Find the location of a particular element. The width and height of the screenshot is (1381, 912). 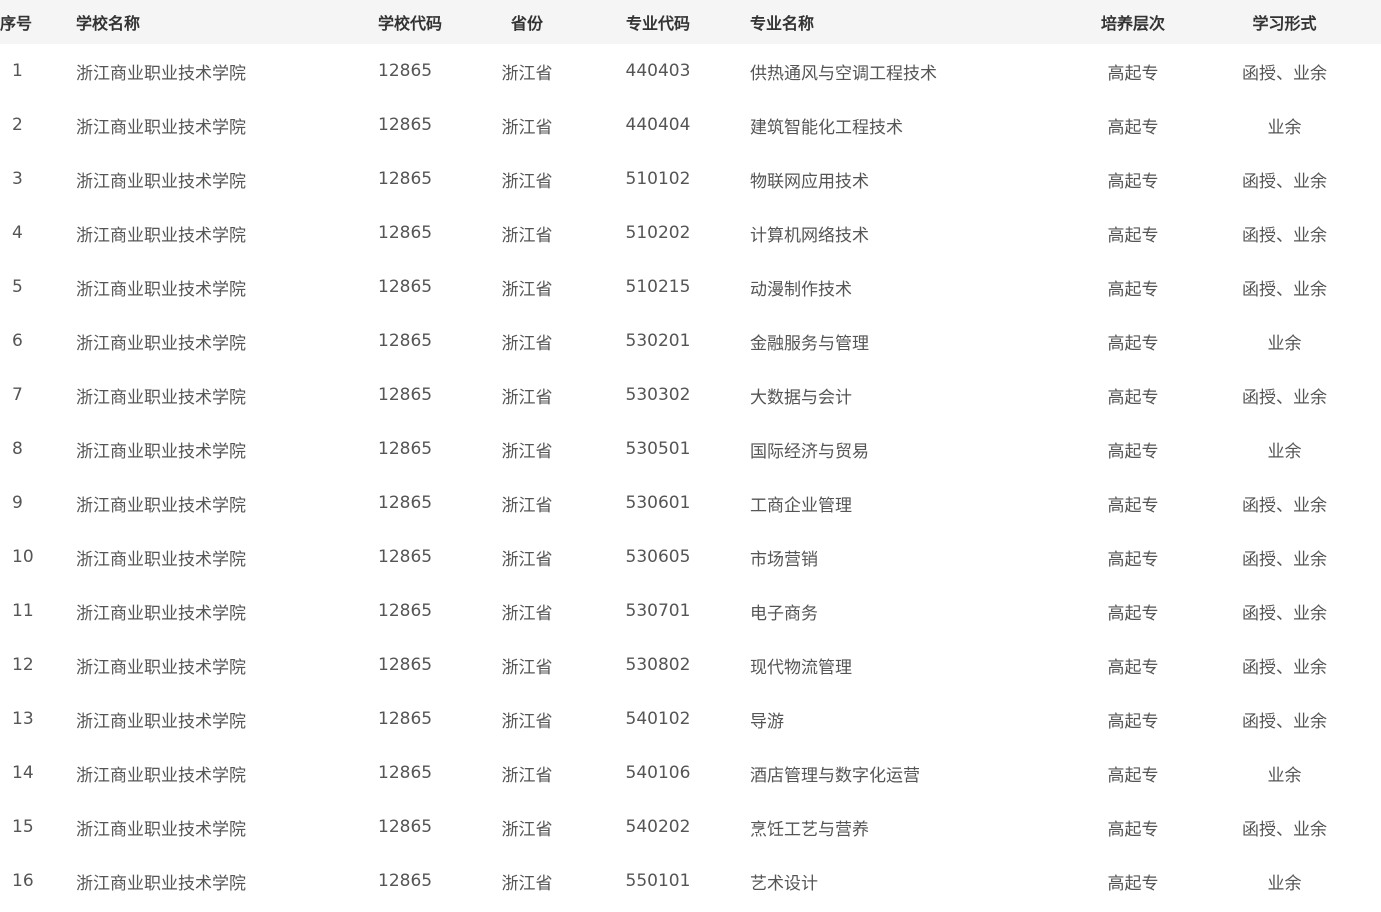

table-row: 5 浙江商业职业技术学院 12865 浙江省 510215 动漫制作技术 高起专 函授、业余 is located at coordinates (690, 287).